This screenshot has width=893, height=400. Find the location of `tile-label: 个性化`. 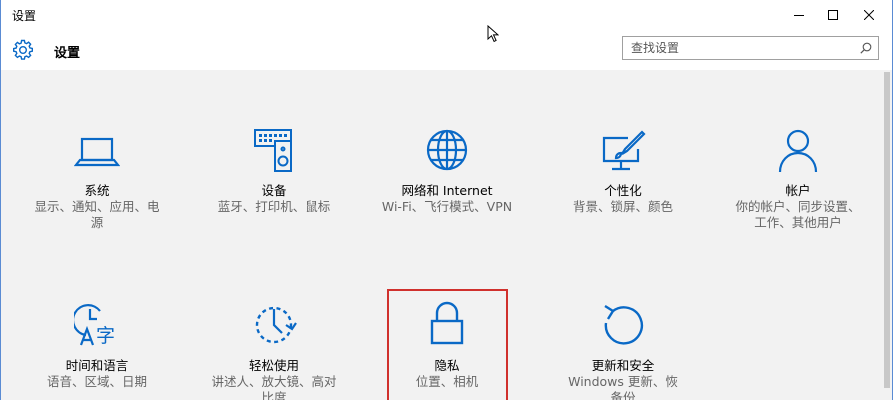

tile-label: 个性化 is located at coordinates (623, 190).